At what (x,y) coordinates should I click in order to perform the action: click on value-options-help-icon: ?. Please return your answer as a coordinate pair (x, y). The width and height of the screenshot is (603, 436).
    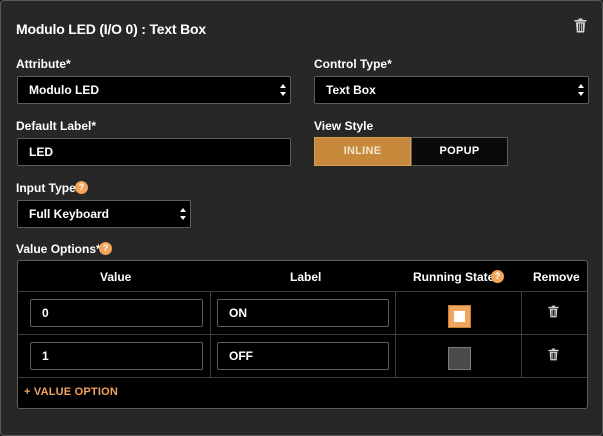
    Looking at the image, I should click on (105, 248).